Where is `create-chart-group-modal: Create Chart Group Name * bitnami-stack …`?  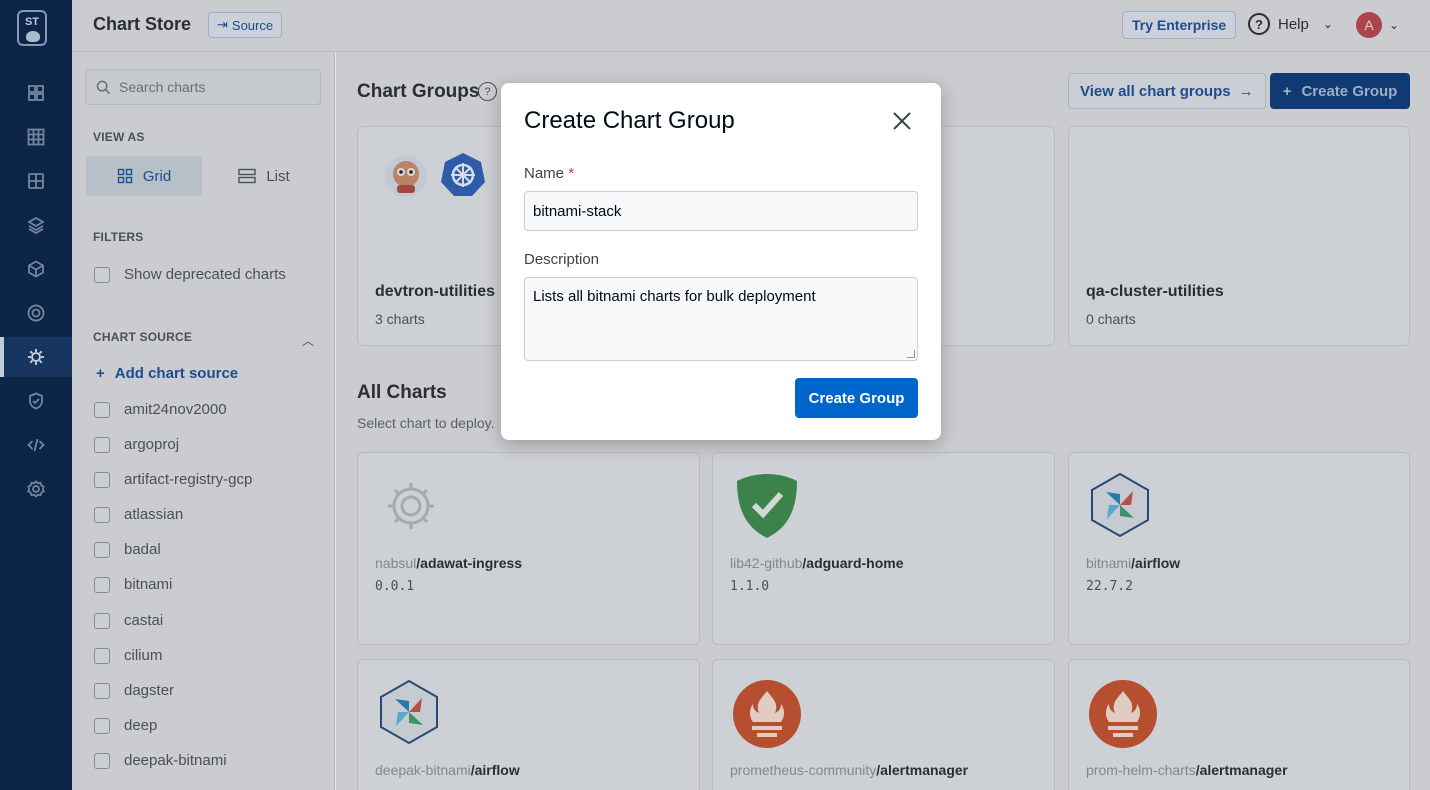 create-chart-group-modal: Create Chart Group Name * bitnami-stack … is located at coordinates (721, 261).